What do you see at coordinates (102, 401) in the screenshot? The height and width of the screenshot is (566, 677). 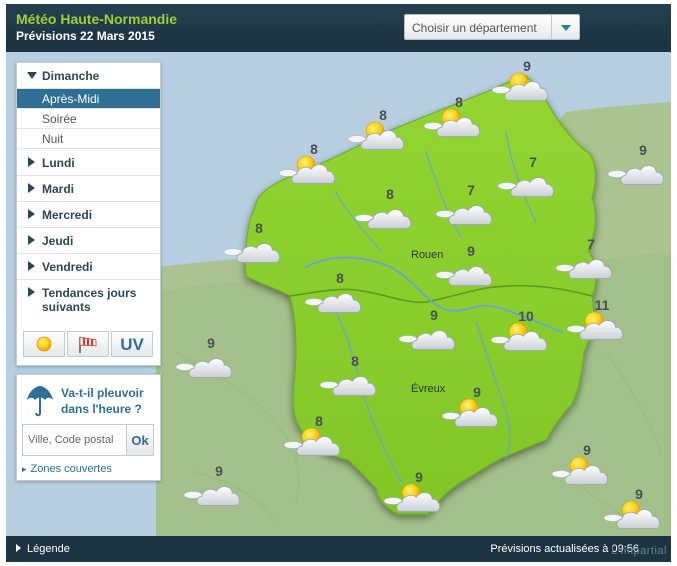 I see `rain-question: Va-t-il pleuvoir dans l'heure ?` at bounding box center [102, 401].